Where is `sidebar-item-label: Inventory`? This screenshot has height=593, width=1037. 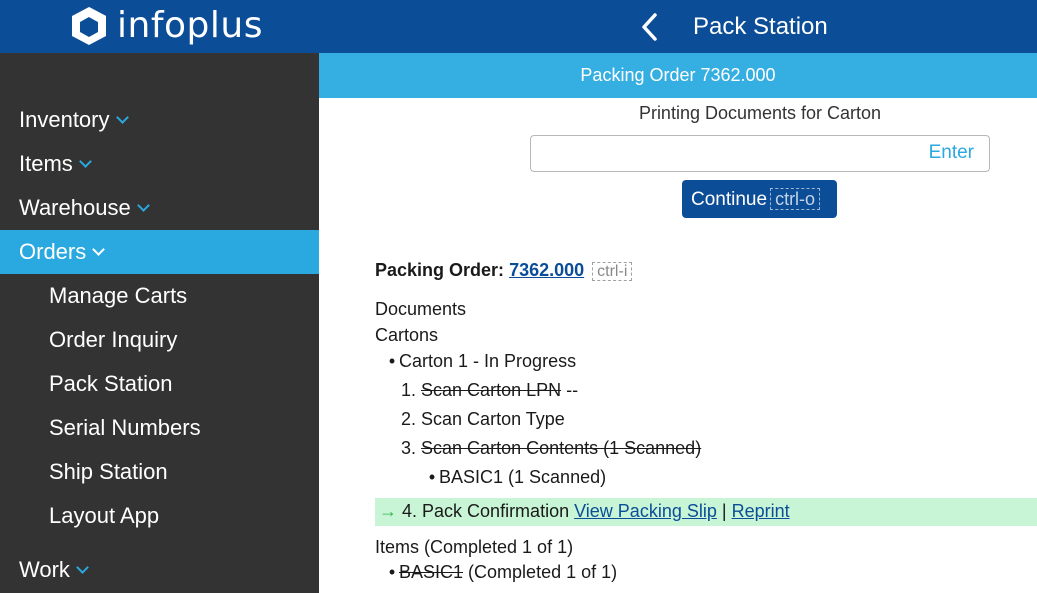 sidebar-item-label: Inventory is located at coordinates (64, 119).